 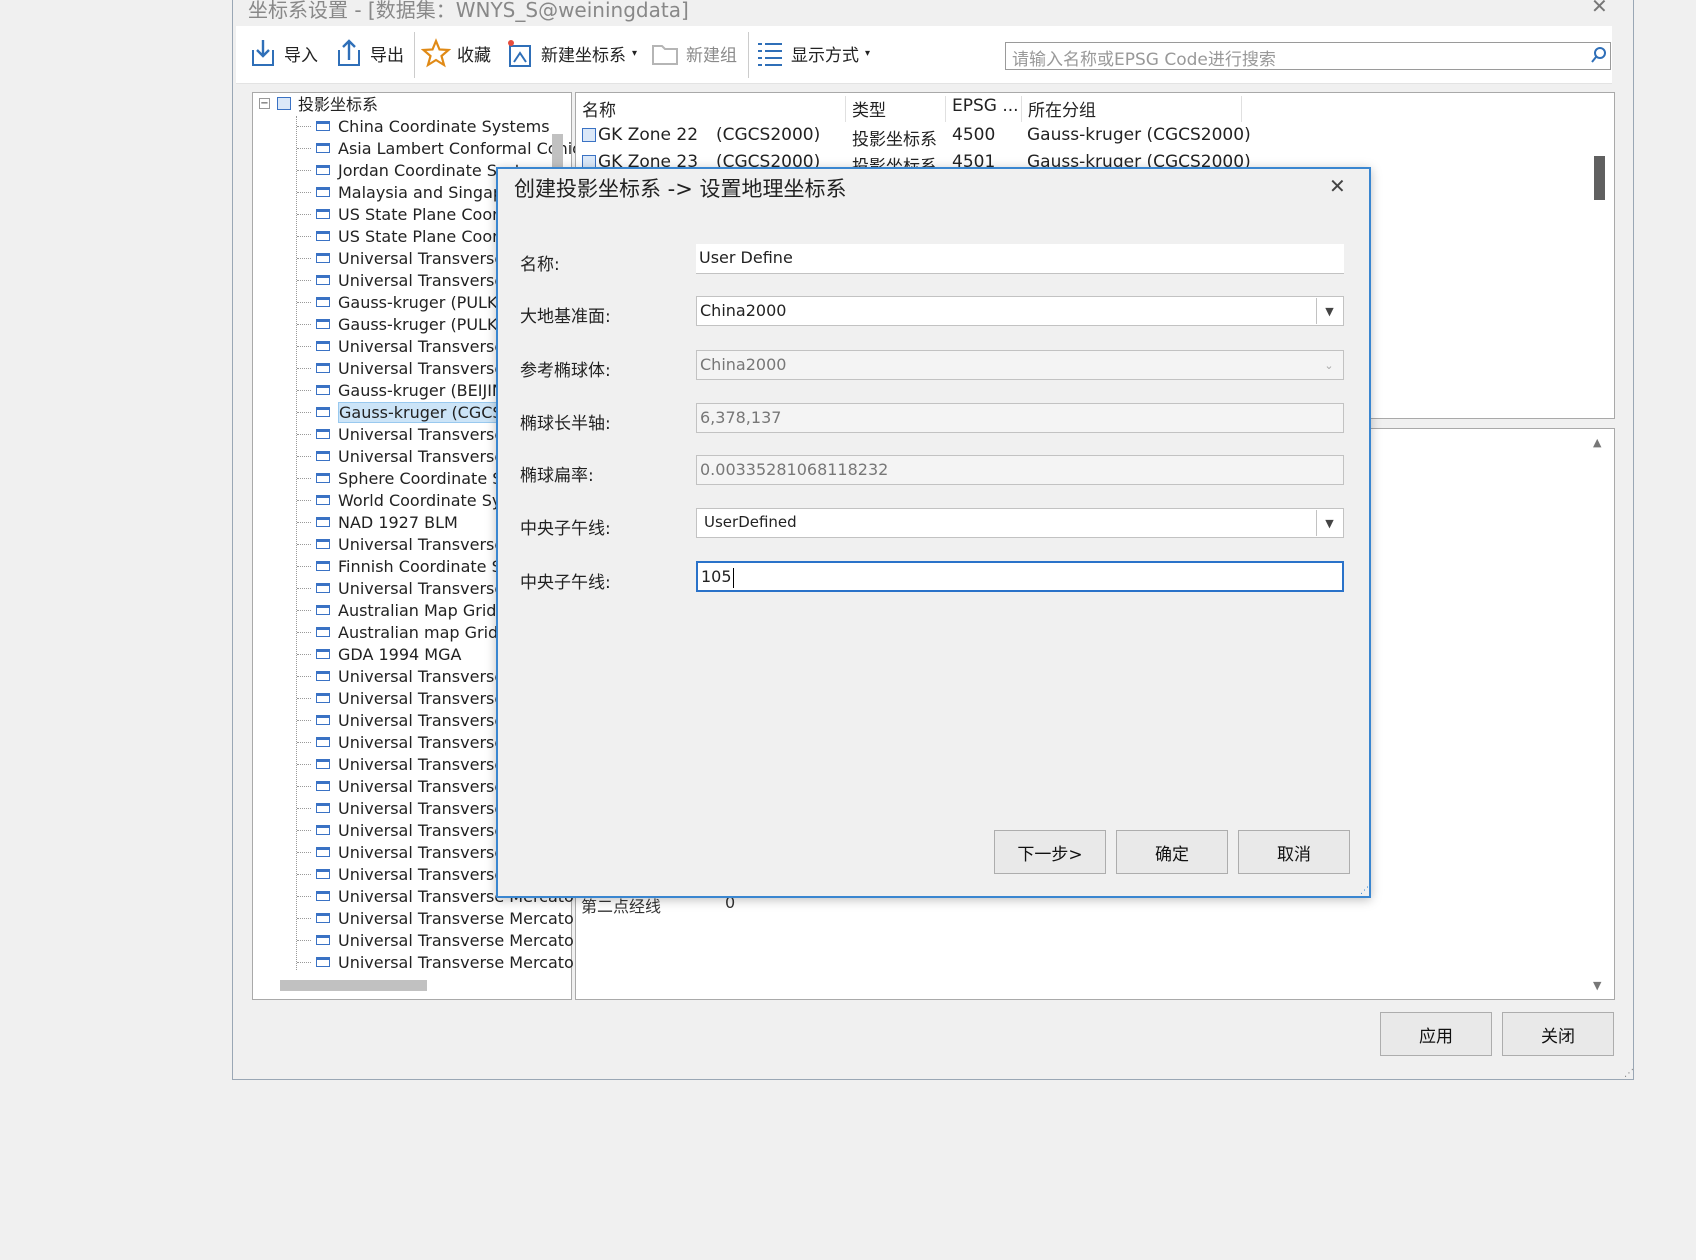 What do you see at coordinates (743, 310) in the screenshot?
I see `datum-value: China2000` at bounding box center [743, 310].